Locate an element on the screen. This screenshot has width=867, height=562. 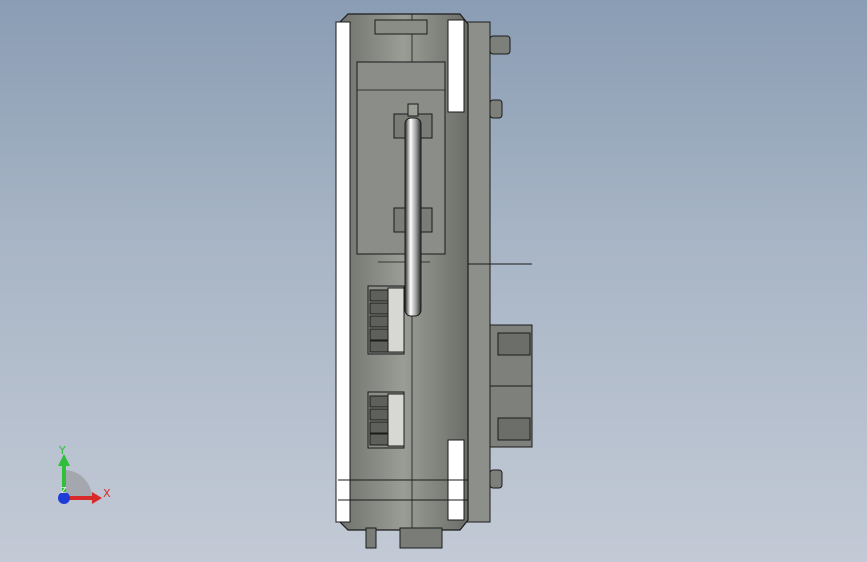
drive-housing is located at coordinates (402, 272).